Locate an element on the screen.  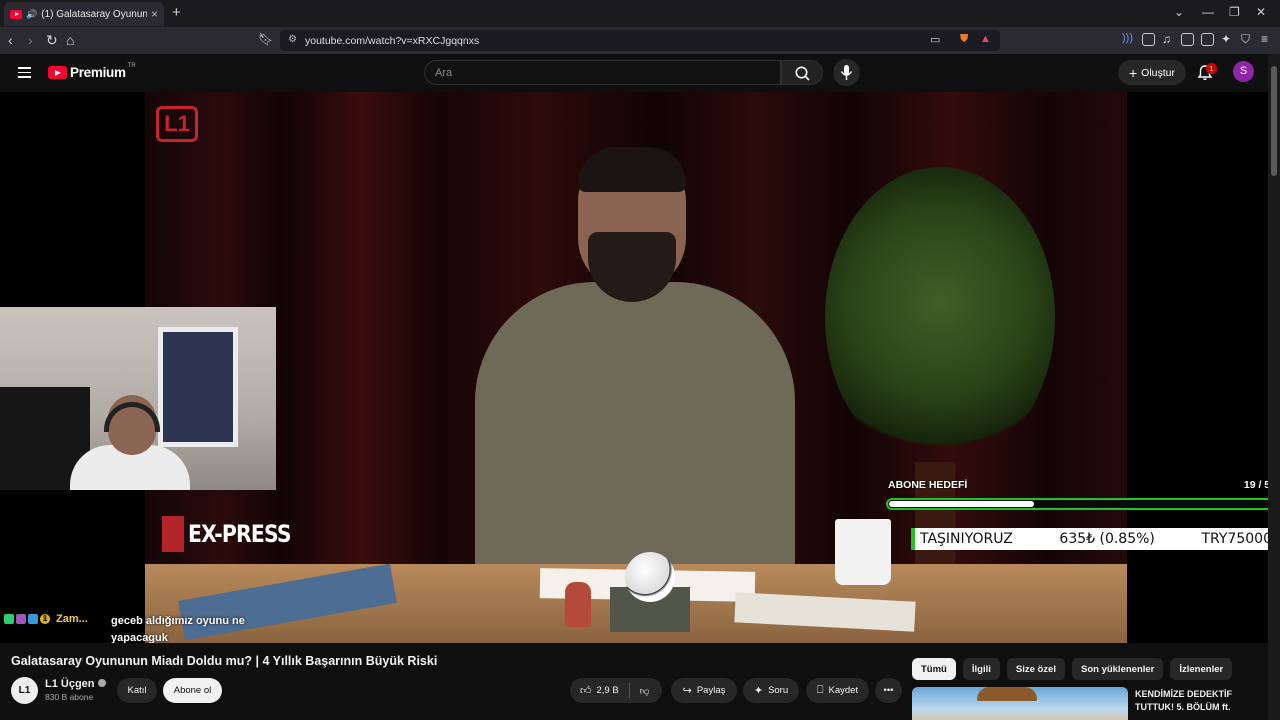
close-tab-icon: × is located at coordinates (154, 14).